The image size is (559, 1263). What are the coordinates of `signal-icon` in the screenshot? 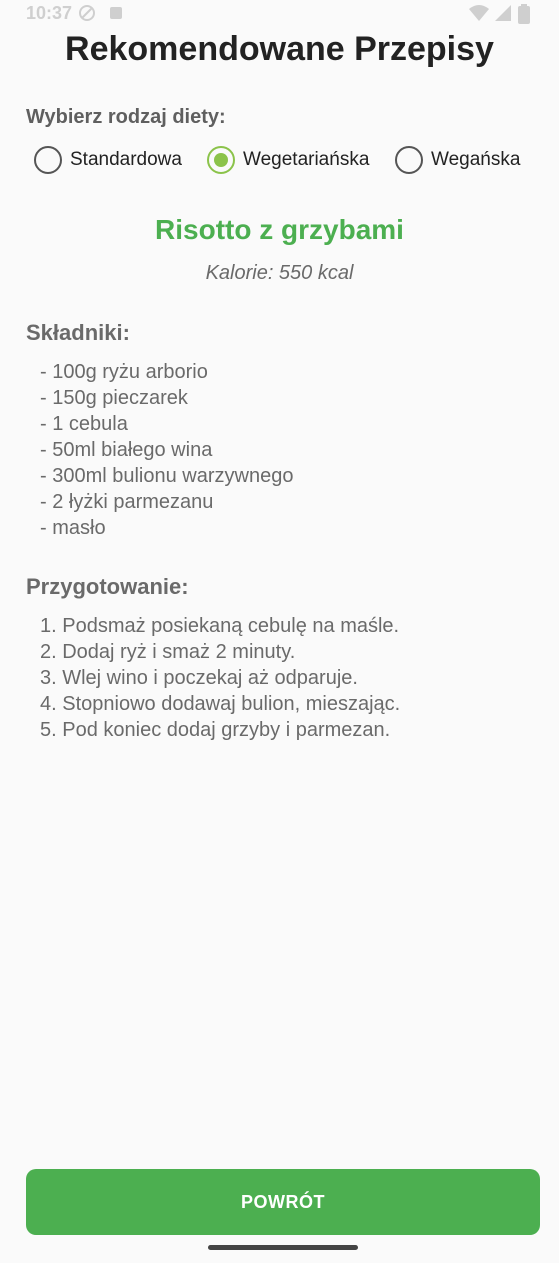 It's located at (503, 15).